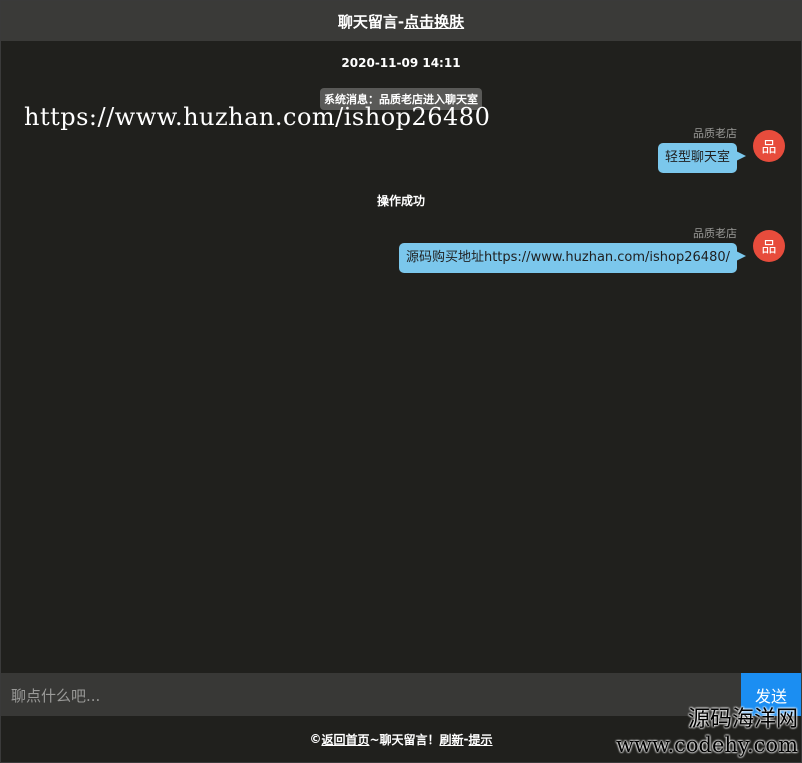  Describe the element at coordinates (371, 21) in the screenshot. I see `header-title: 聊天留言-` at that location.